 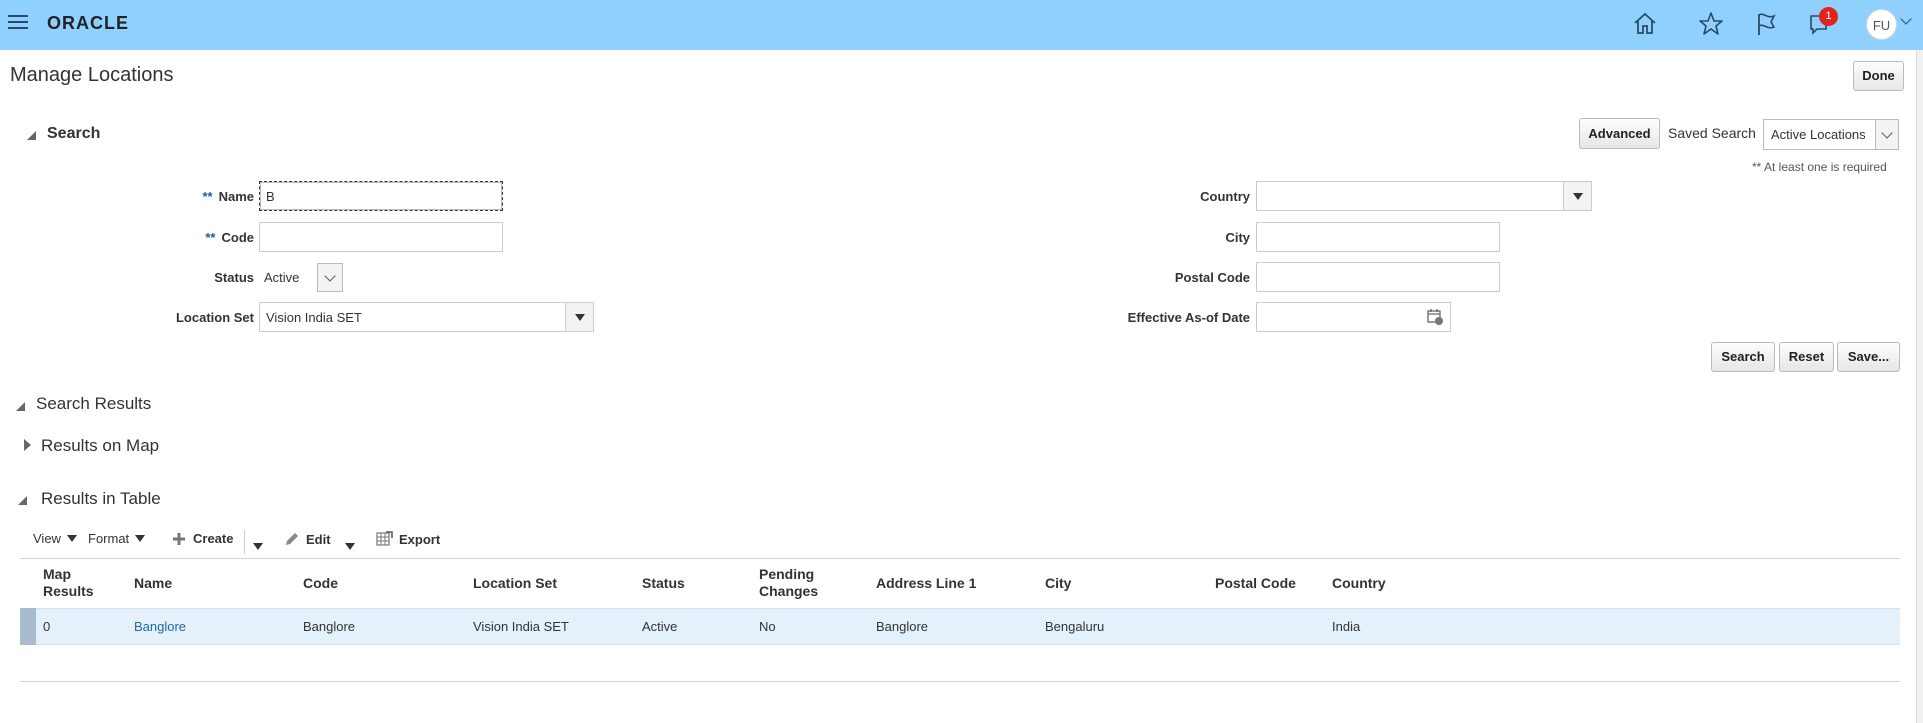 I want to click on postal-code-input, so click(x=1378, y=277).